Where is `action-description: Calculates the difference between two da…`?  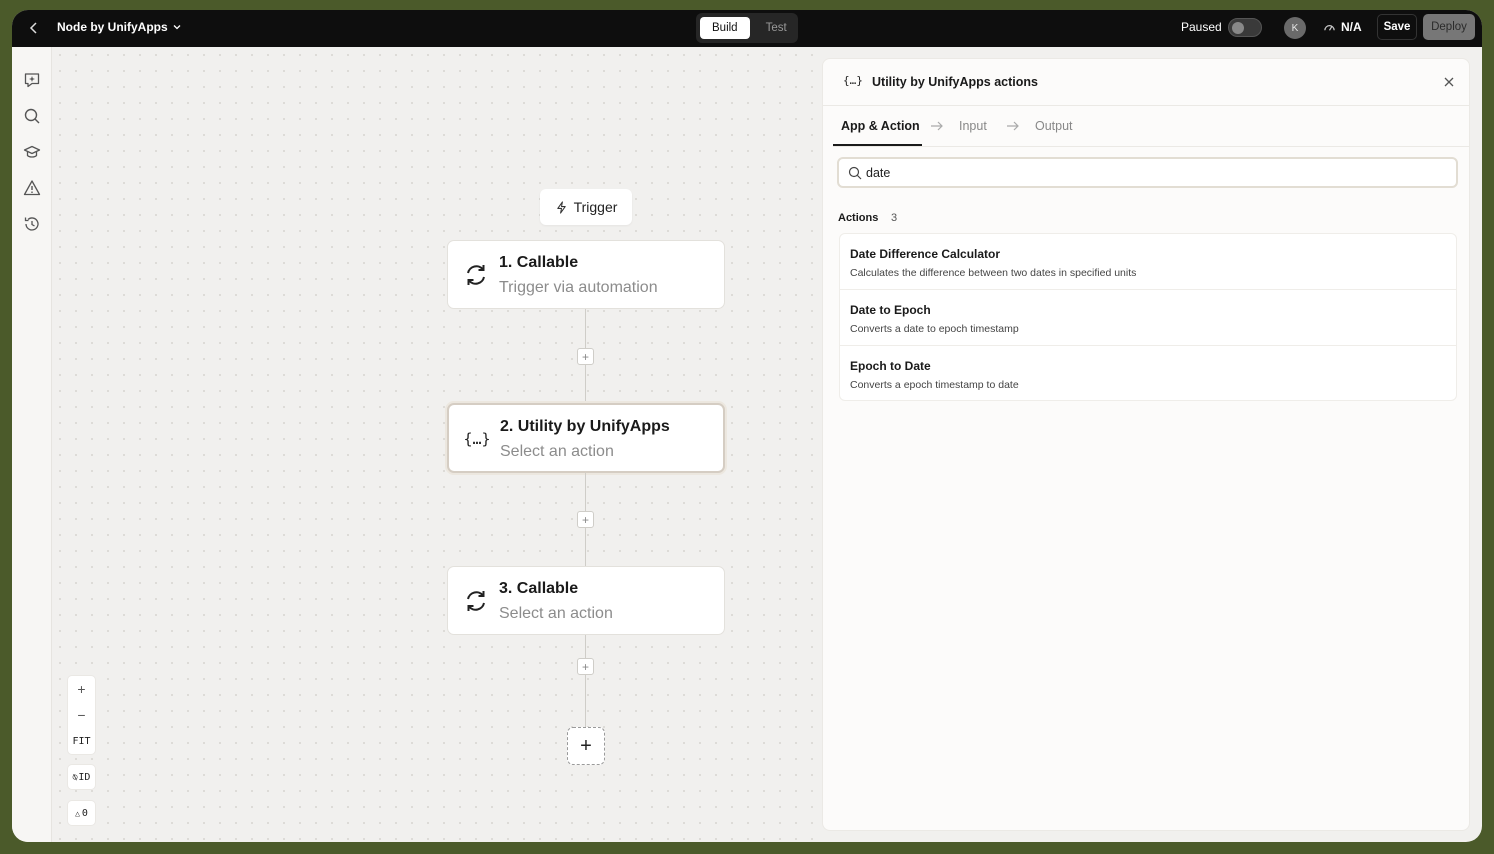 action-description: Calculates the difference between two da… is located at coordinates (993, 273).